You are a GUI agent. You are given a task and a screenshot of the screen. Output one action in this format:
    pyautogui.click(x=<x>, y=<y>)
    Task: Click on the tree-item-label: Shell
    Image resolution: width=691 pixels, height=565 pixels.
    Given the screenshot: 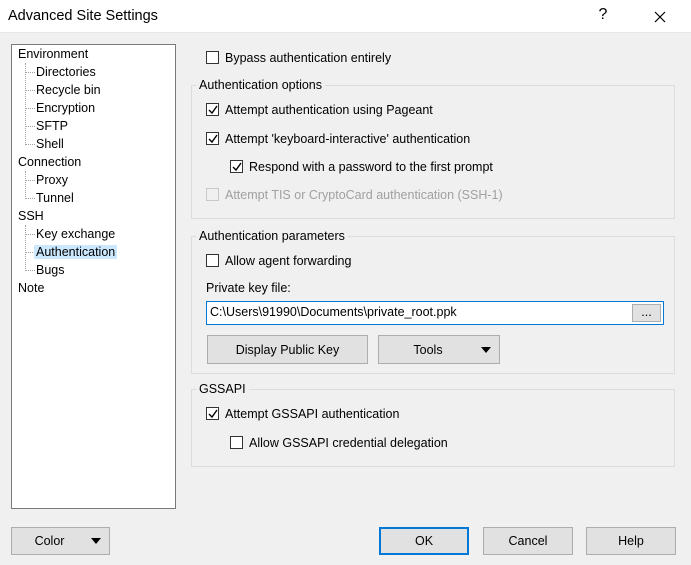 What is the action you would take?
    pyautogui.click(x=50, y=144)
    